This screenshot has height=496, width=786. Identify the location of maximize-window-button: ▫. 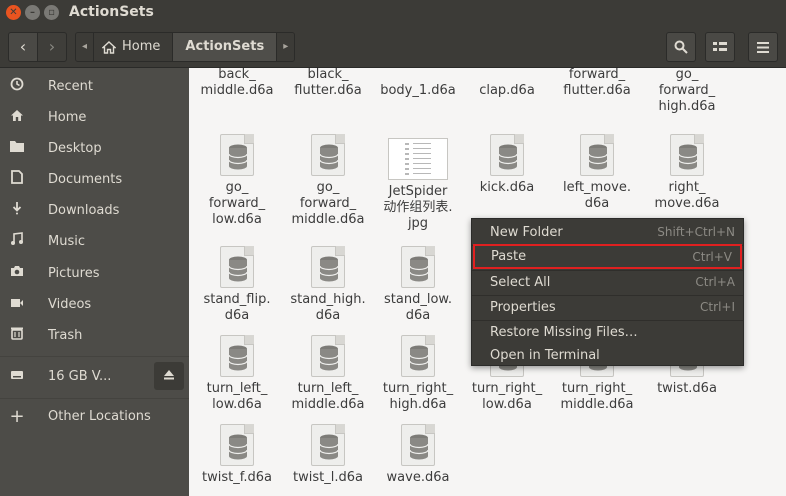
(51, 12).